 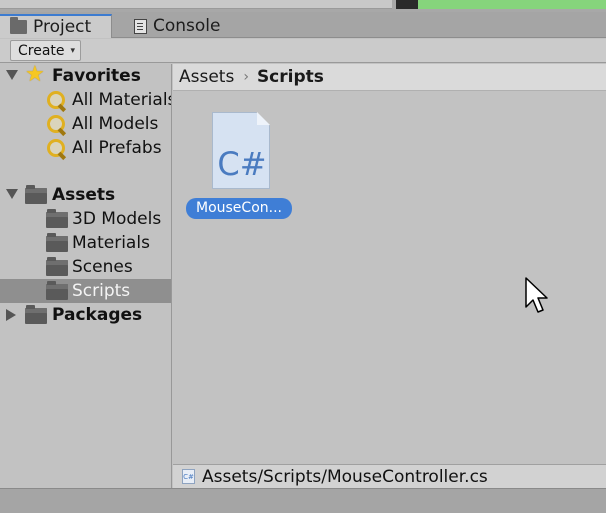 I want to click on breadcrumb-item-assets: Assets, so click(x=206, y=77).